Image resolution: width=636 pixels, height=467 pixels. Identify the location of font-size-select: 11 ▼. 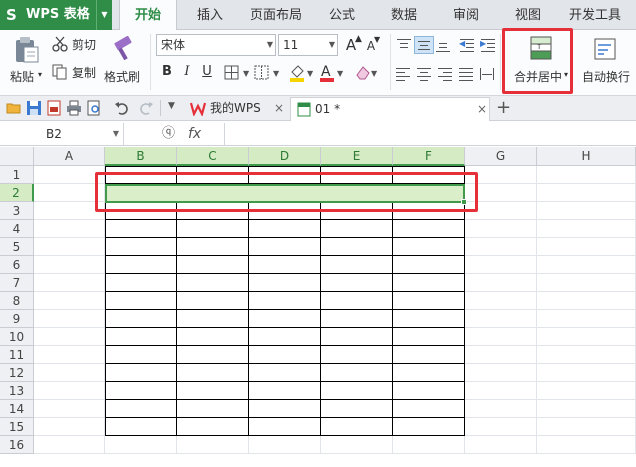
(308, 45).